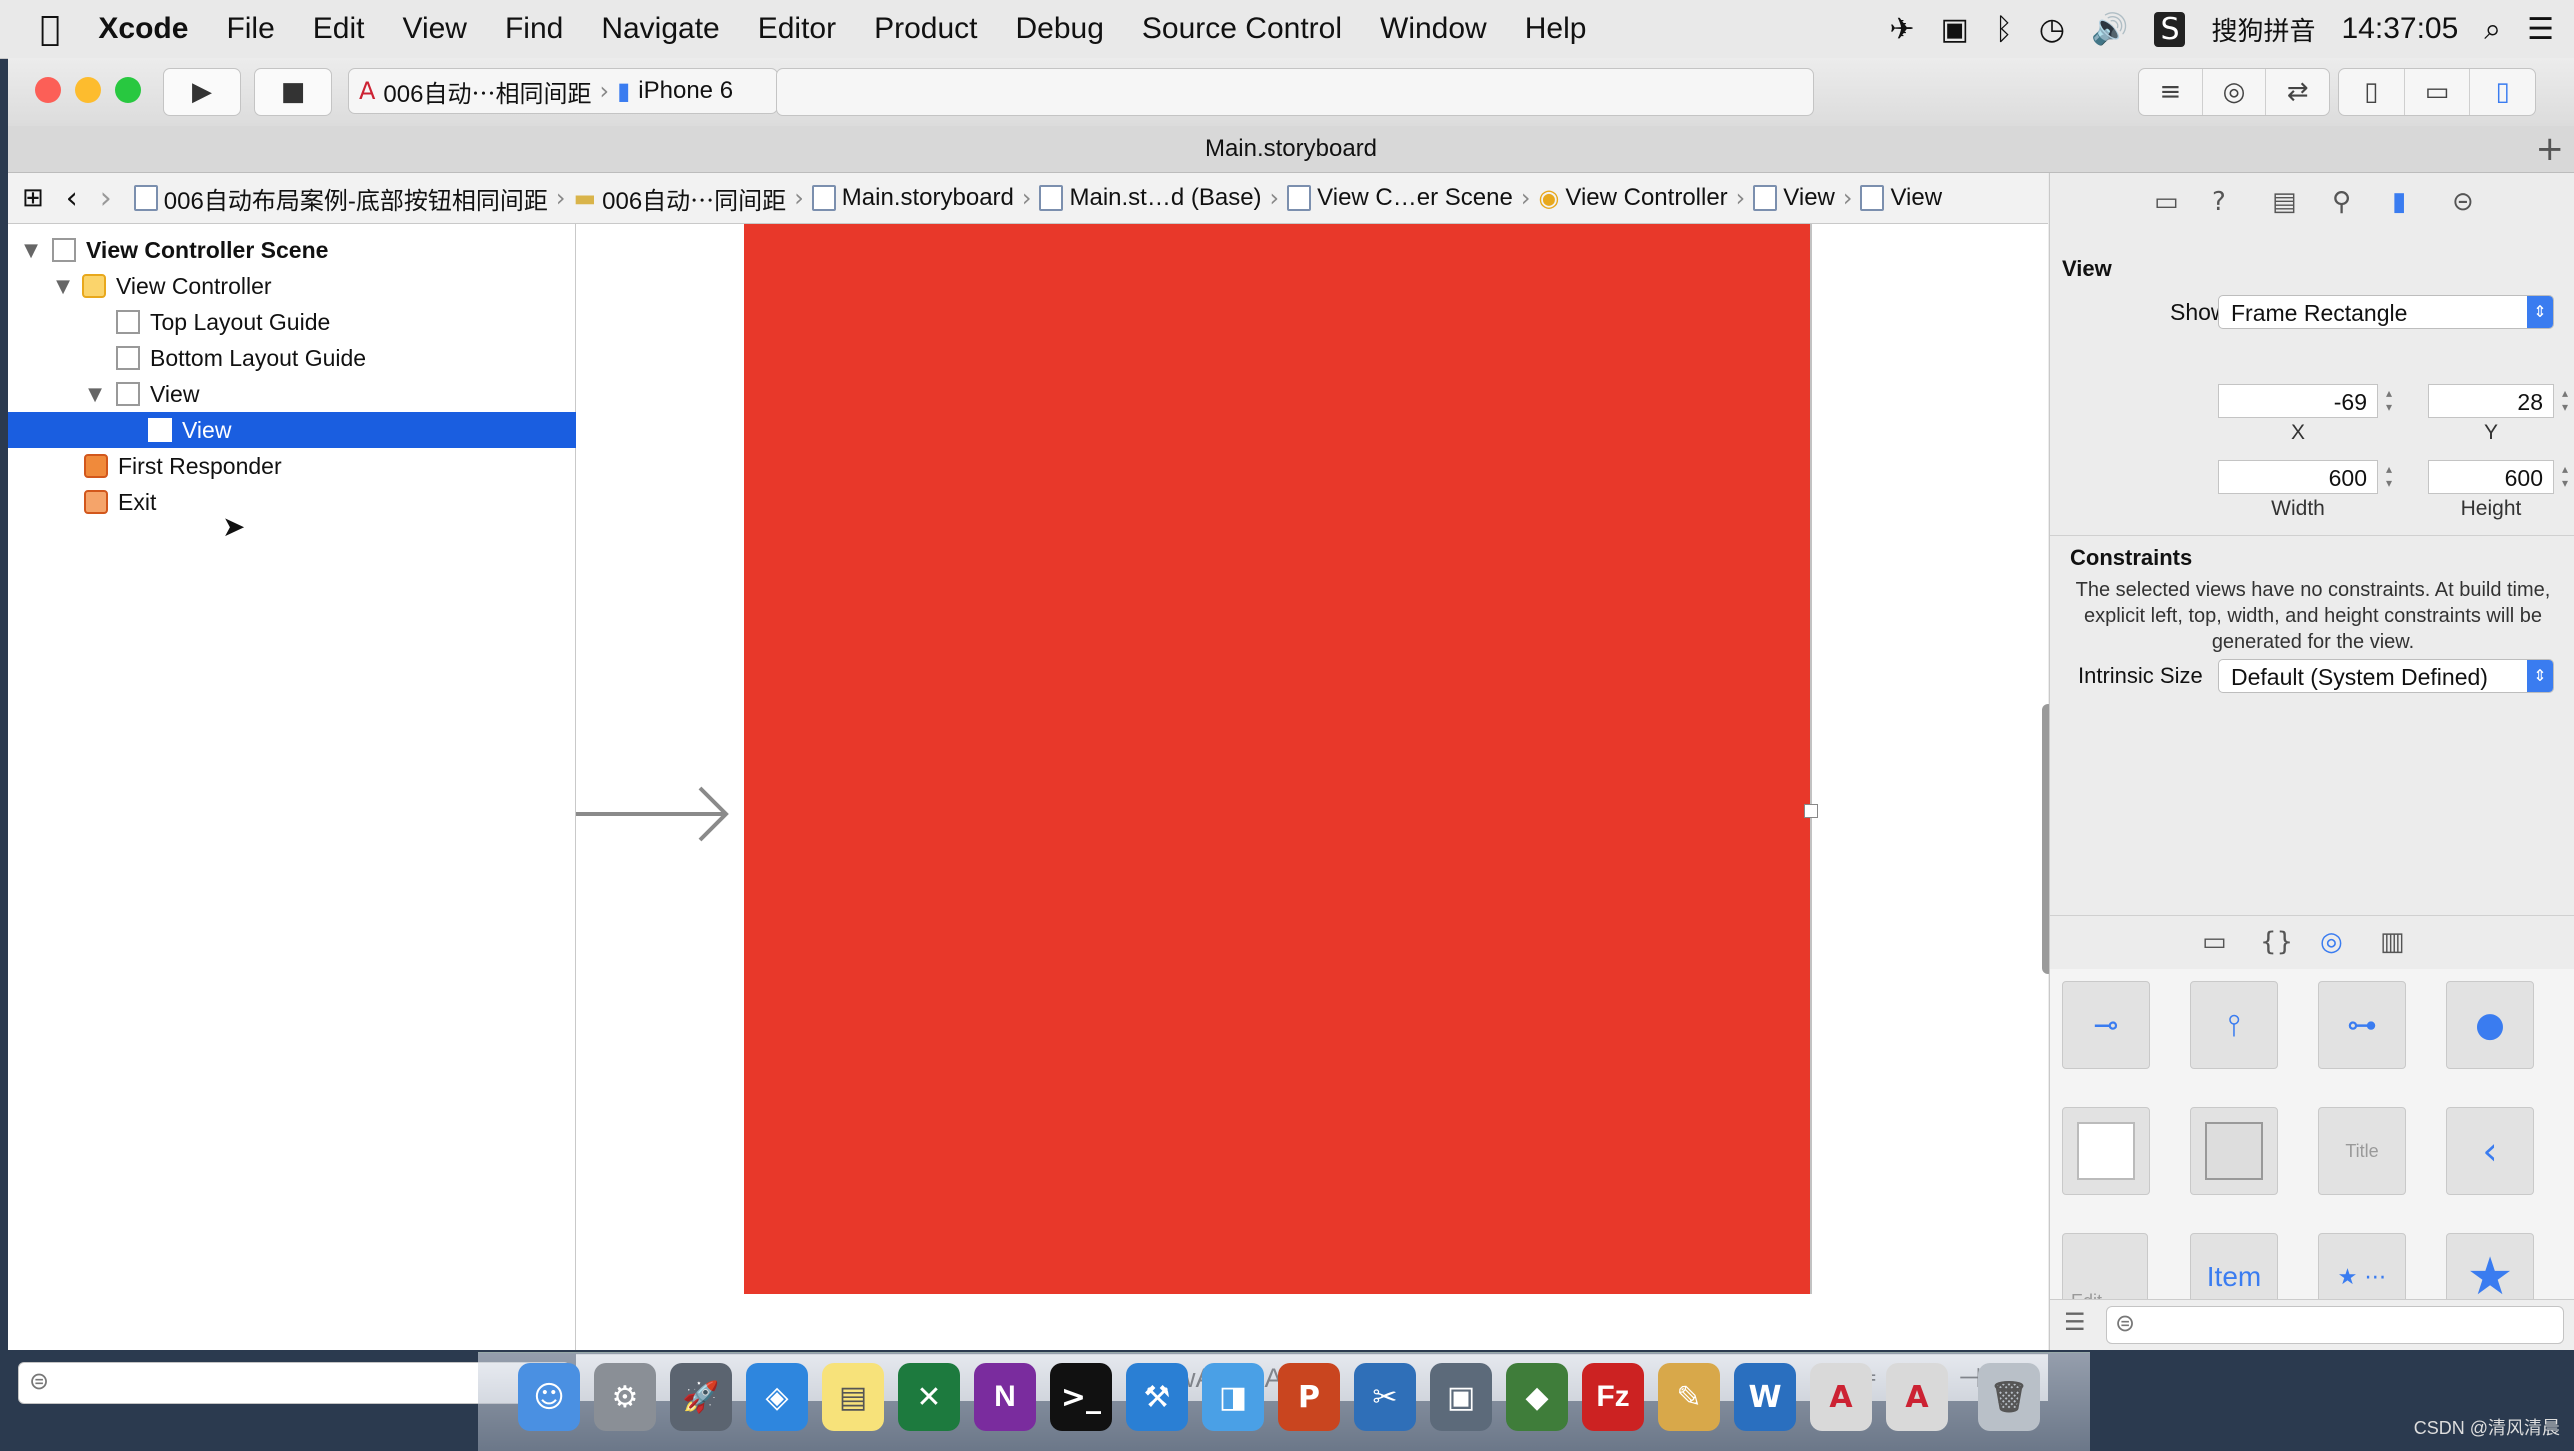 The width and height of the screenshot is (2574, 1451). Describe the element at coordinates (2492, 29) in the screenshot. I see `spotlight-search-icon: ⌕` at that location.